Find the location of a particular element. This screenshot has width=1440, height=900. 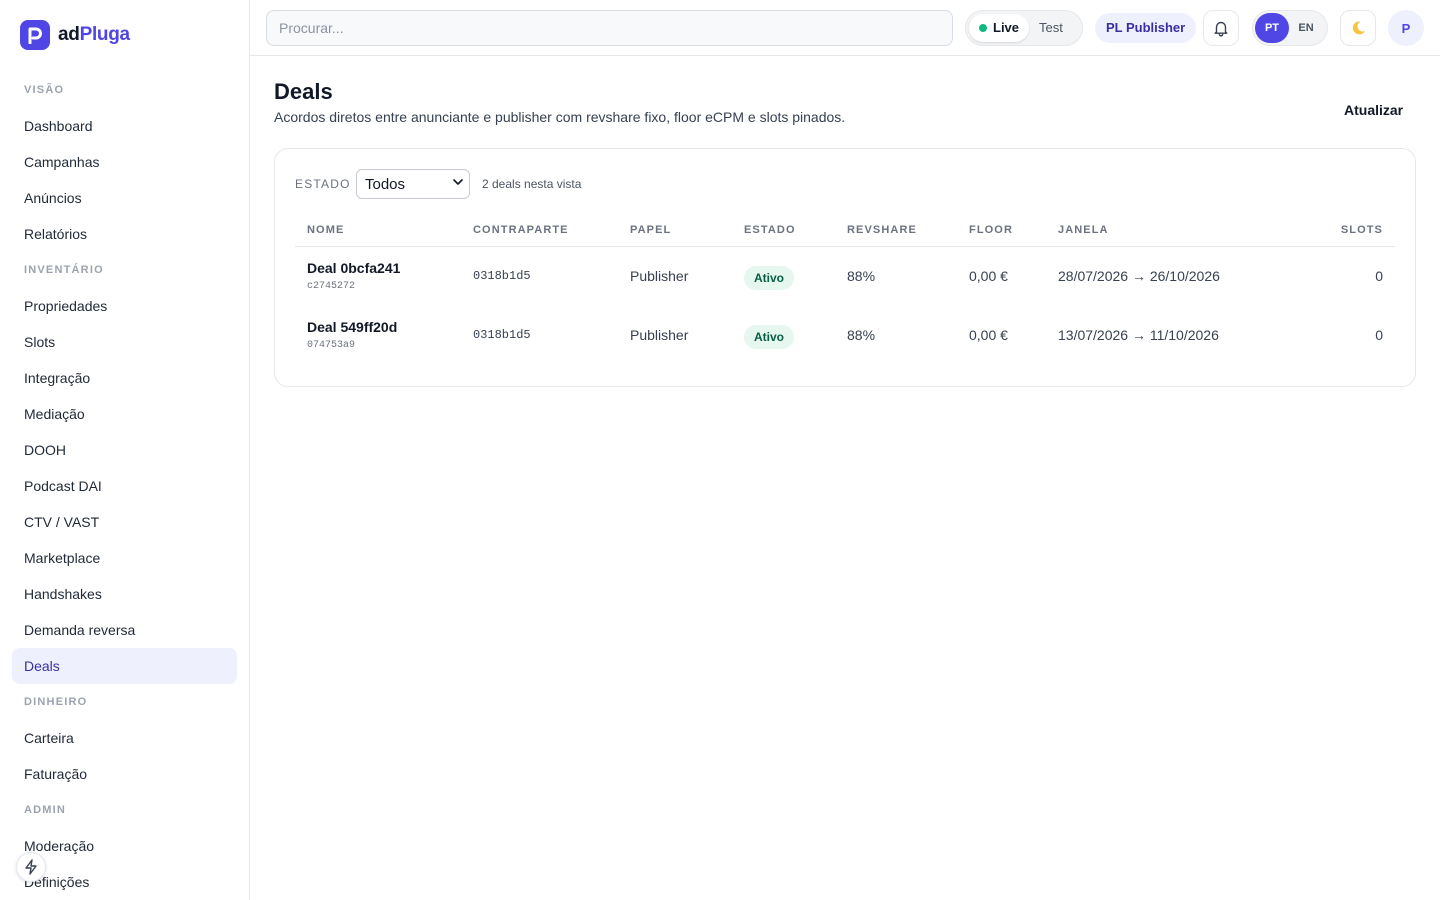

column-header-janela: JANELA is located at coordinates (1083, 230).